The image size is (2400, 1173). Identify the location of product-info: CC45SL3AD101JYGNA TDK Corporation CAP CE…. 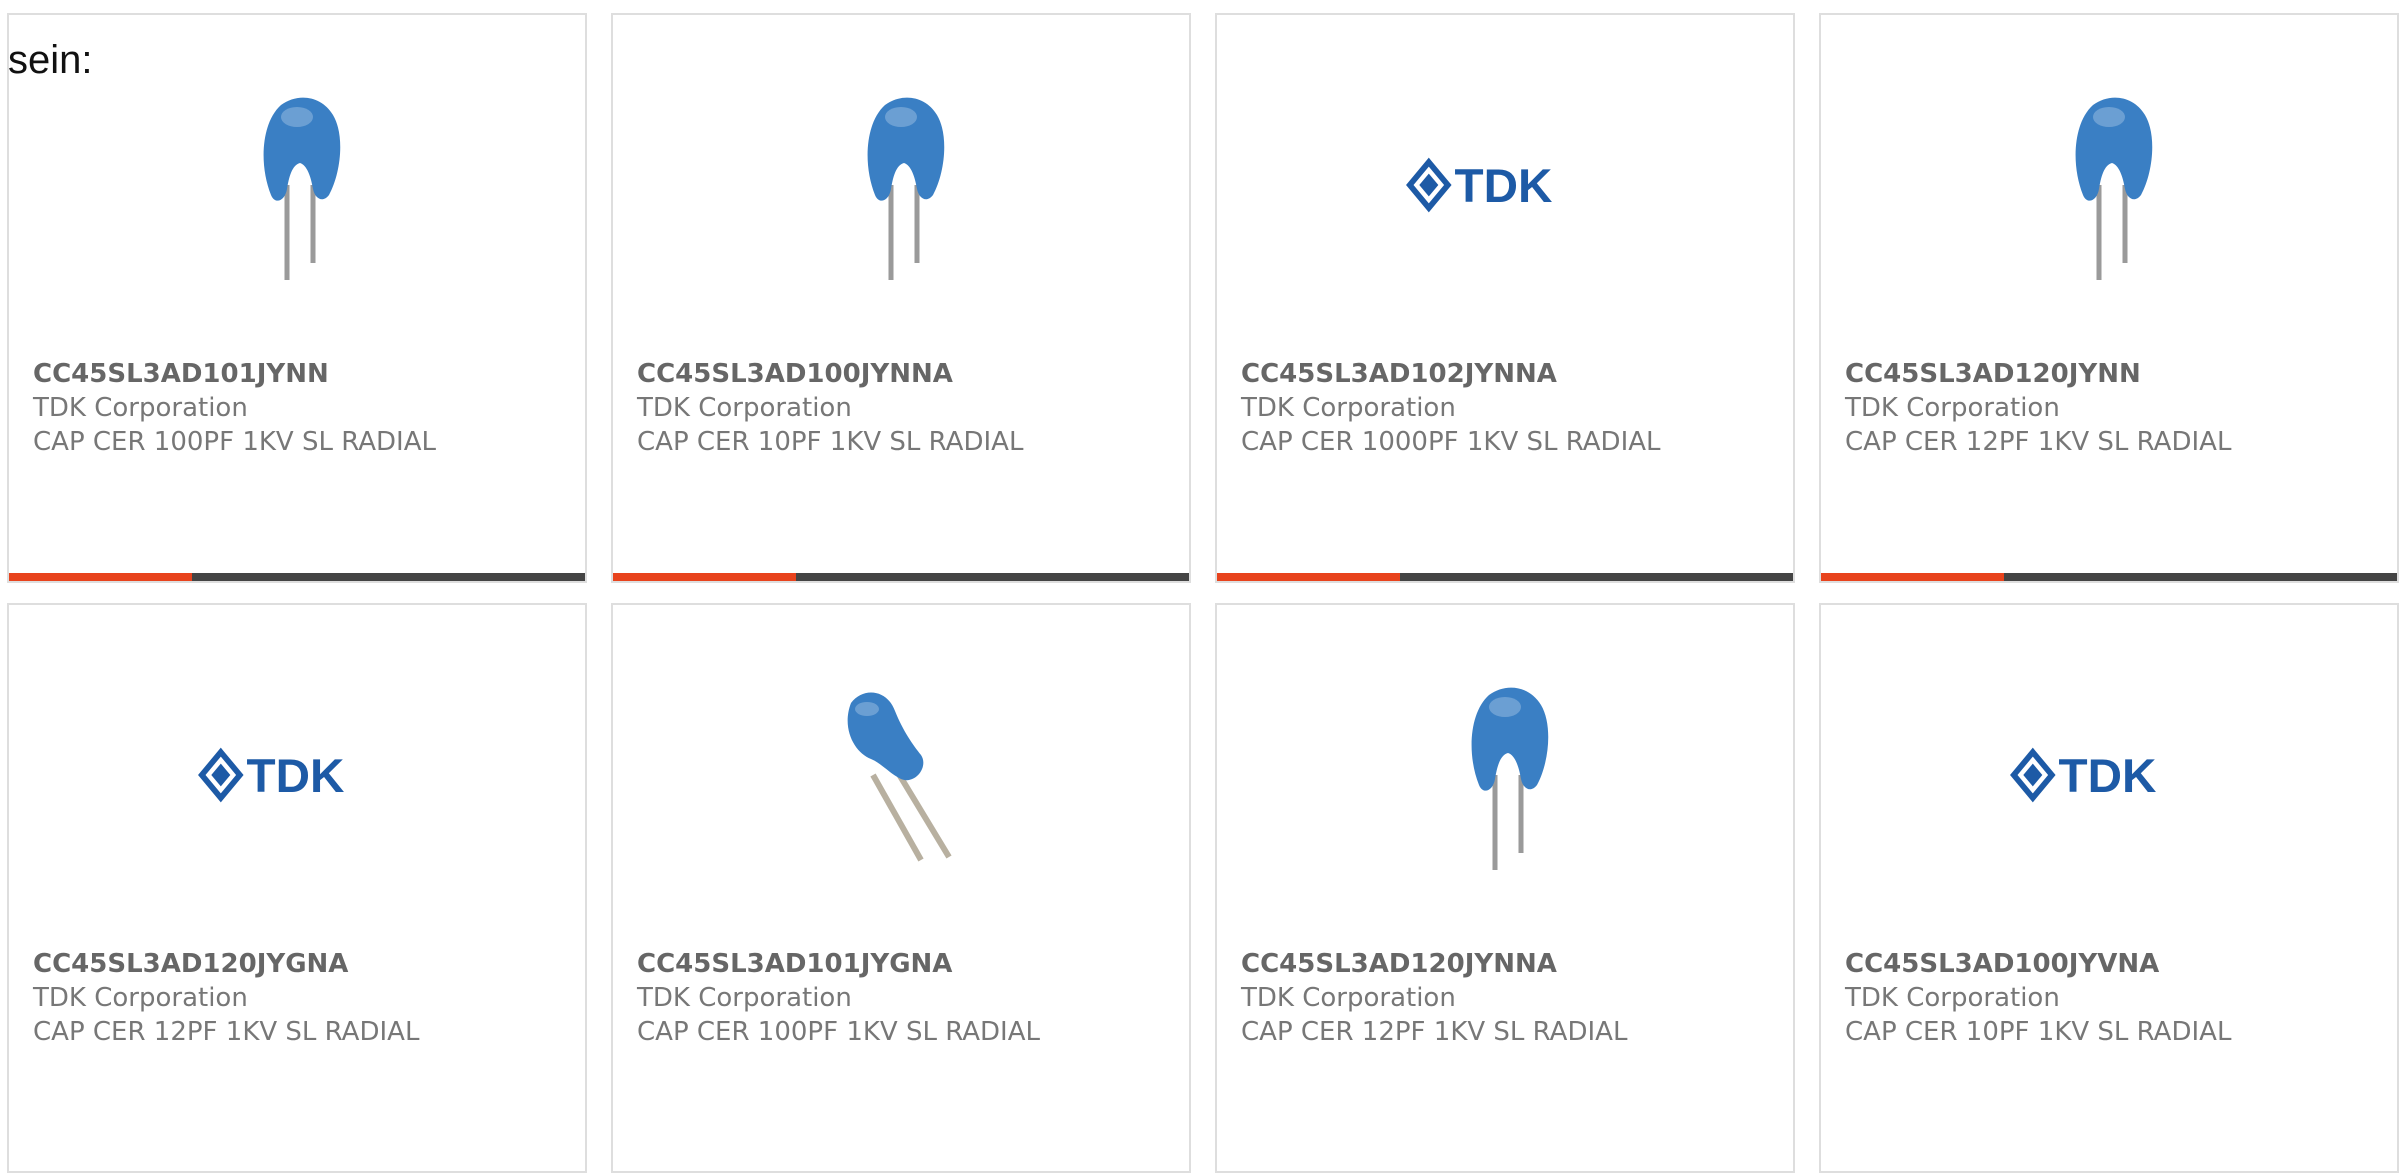
(905, 998).